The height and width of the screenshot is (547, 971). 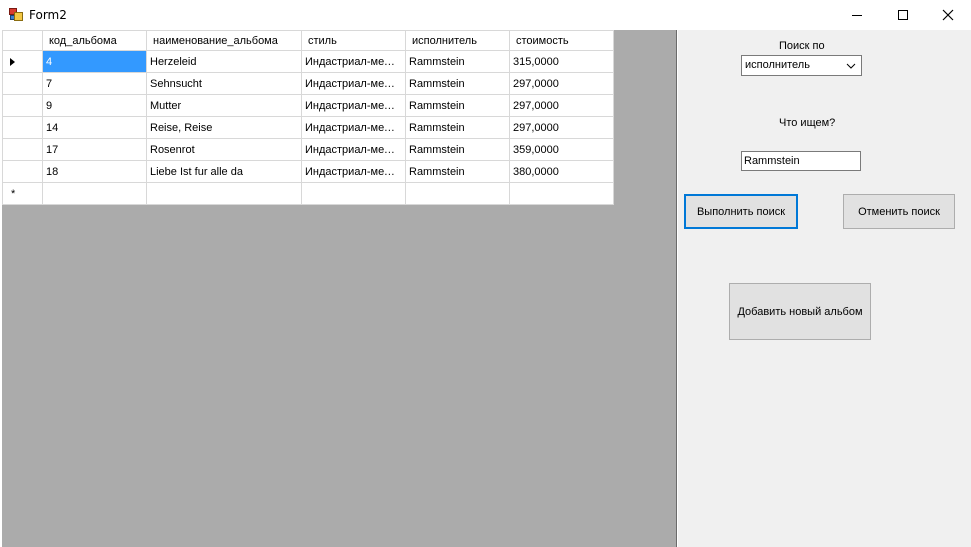 I want to click on cell-album-name: Mutter, so click(x=224, y=105).